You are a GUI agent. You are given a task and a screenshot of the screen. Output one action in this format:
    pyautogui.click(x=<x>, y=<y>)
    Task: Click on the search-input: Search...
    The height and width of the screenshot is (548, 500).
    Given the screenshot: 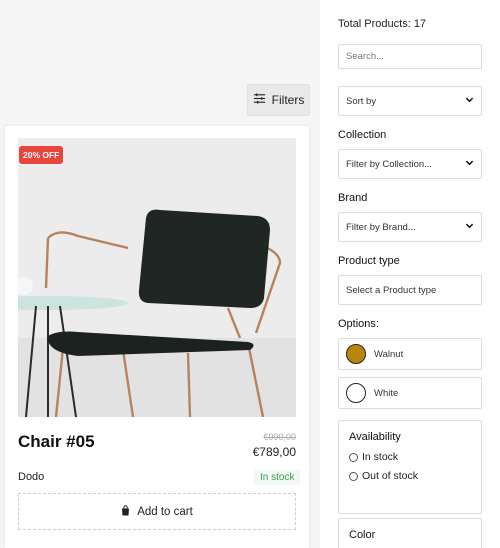 What is the action you would take?
    pyautogui.click(x=410, y=56)
    